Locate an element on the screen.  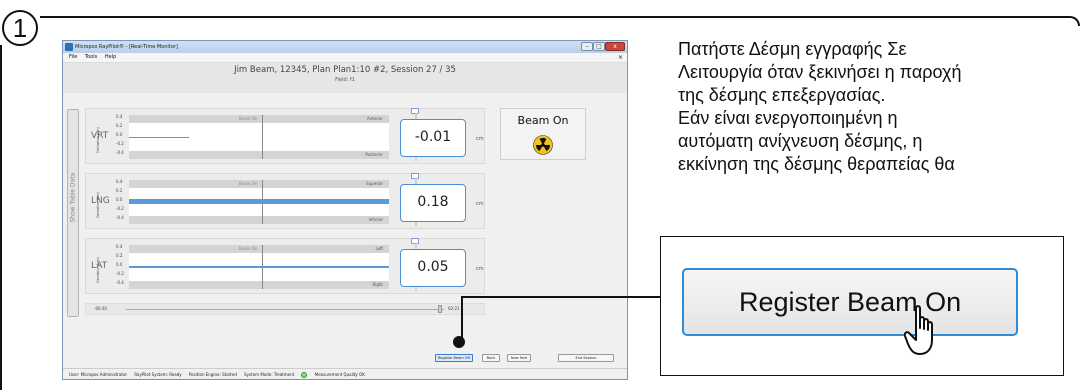
lat-value: 0.05 is located at coordinates (433, 268).